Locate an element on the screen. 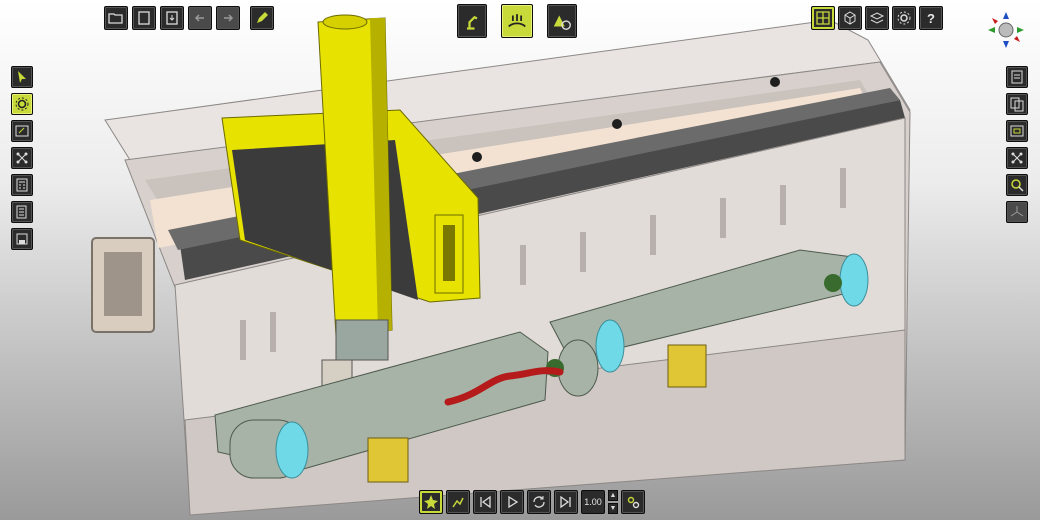 The image size is (1040, 520). save-disk-button is located at coordinates (22, 239).